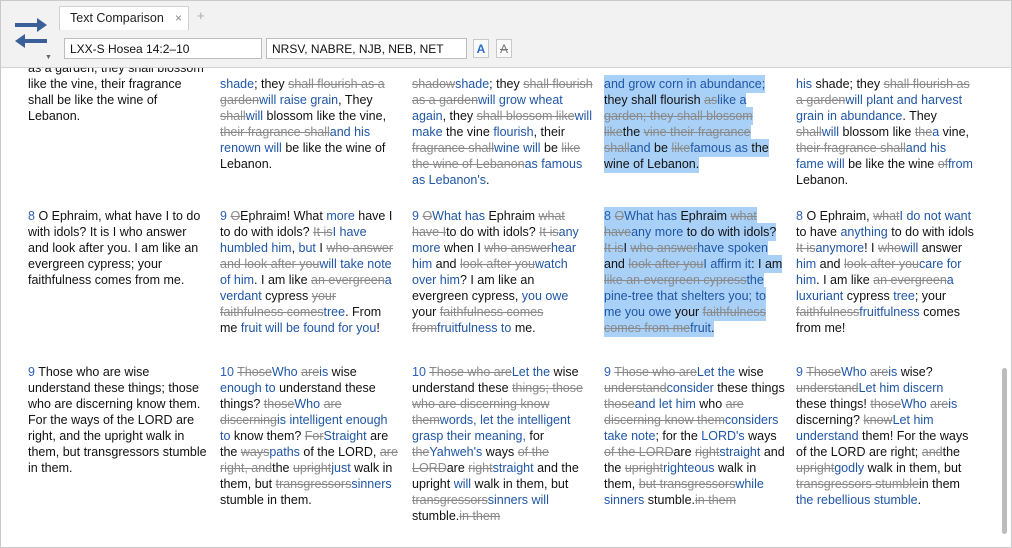 Image resolution: width=1012 pixels, height=548 pixels. I want to click on deleted-text: look after you, so click(666, 264).